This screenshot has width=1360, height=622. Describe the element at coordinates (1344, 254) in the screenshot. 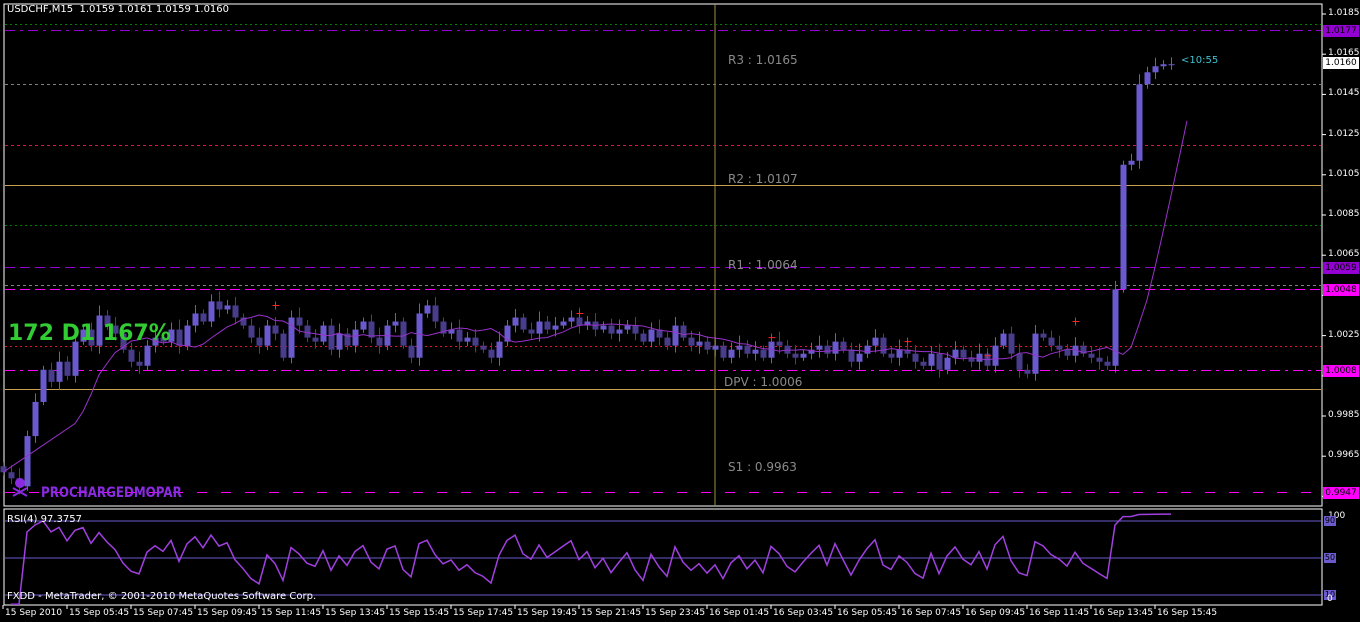

I see `price-tick-label: 1.0065` at that location.